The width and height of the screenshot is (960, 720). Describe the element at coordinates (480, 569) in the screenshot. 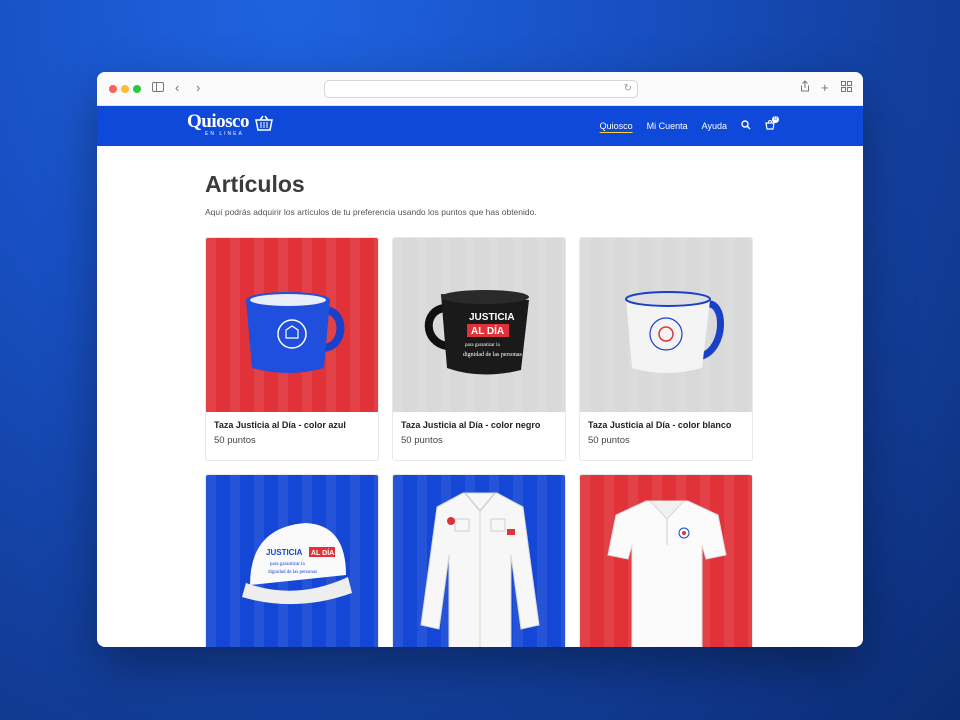

I see `white-shirt-icon` at that location.